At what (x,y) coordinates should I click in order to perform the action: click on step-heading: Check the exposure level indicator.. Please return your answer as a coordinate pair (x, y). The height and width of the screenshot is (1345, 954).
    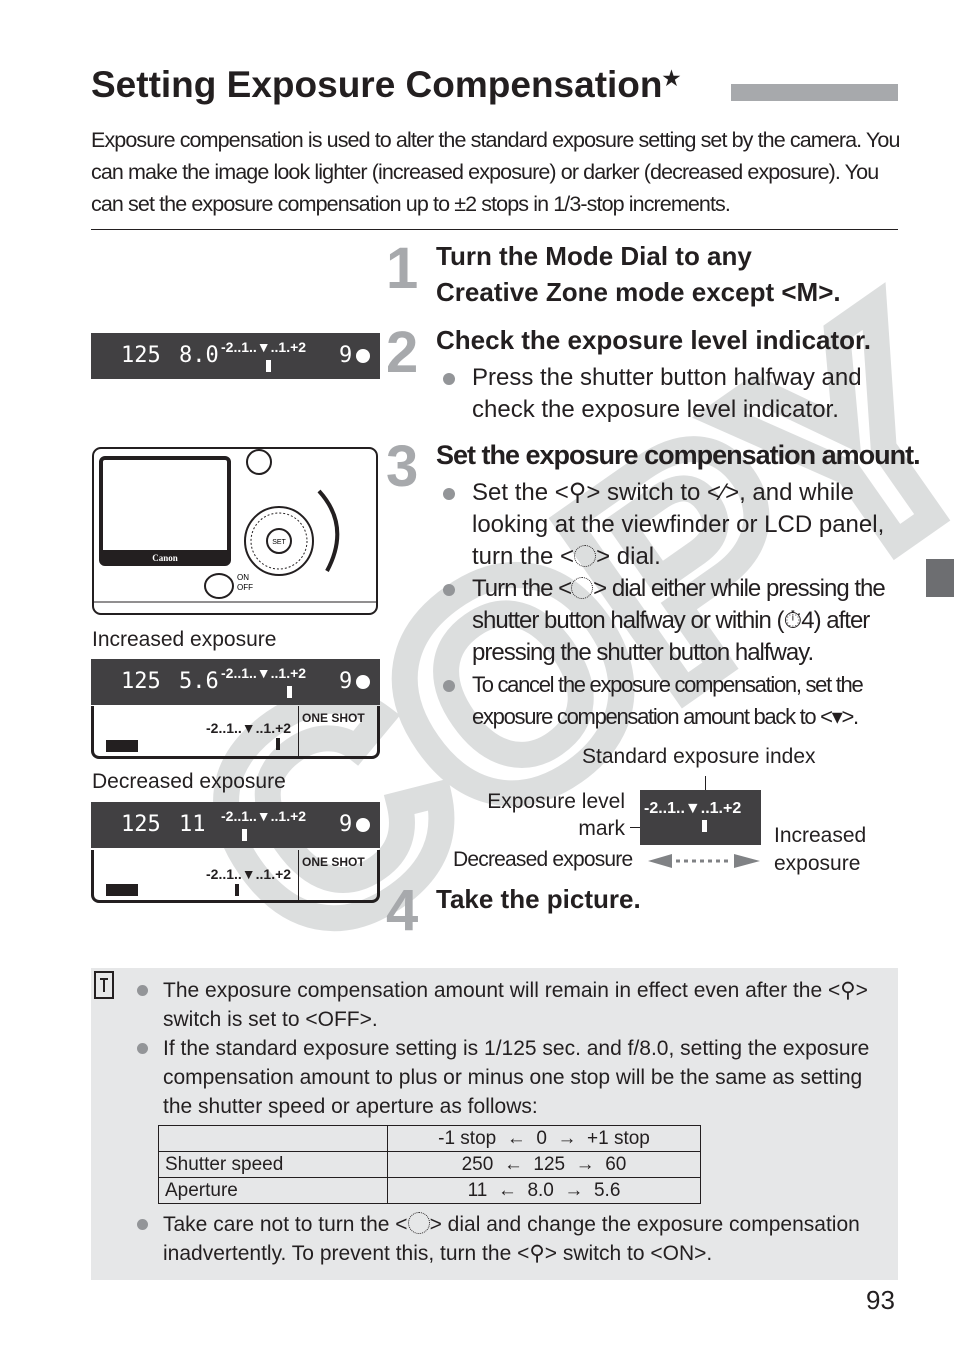
    Looking at the image, I should click on (653, 340).